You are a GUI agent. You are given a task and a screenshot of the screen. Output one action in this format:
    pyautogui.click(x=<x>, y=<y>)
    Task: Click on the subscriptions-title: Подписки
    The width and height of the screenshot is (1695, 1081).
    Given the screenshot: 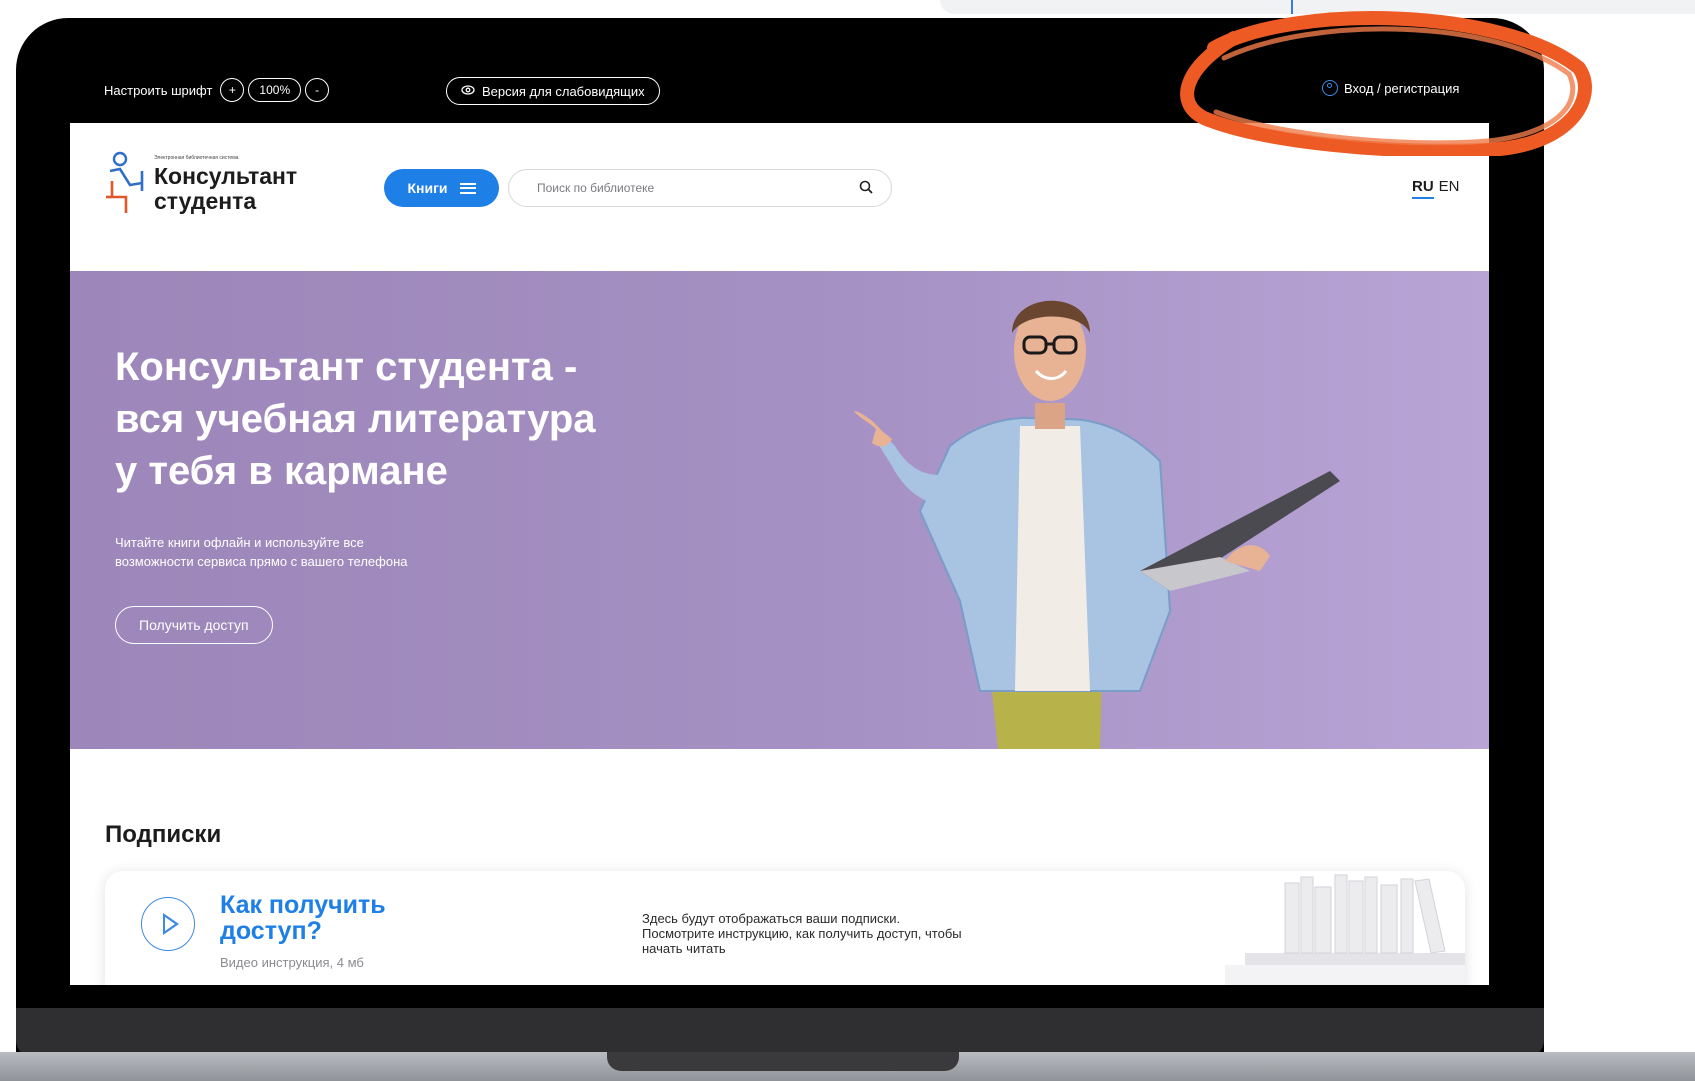 What is the action you would take?
    pyautogui.click(x=163, y=834)
    